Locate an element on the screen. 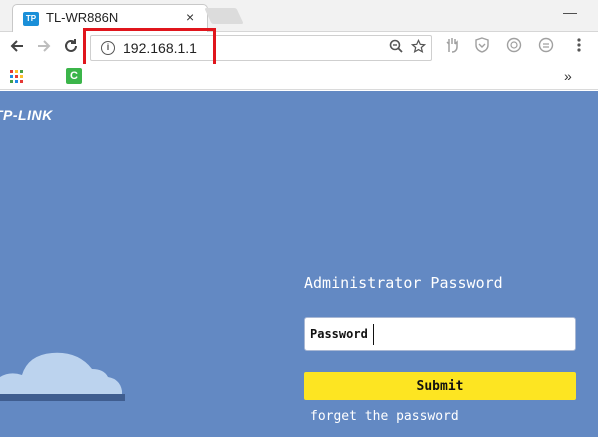 Image resolution: width=598 pixels, height=437 pixels. text-caret is located at coordinates (373, 334).